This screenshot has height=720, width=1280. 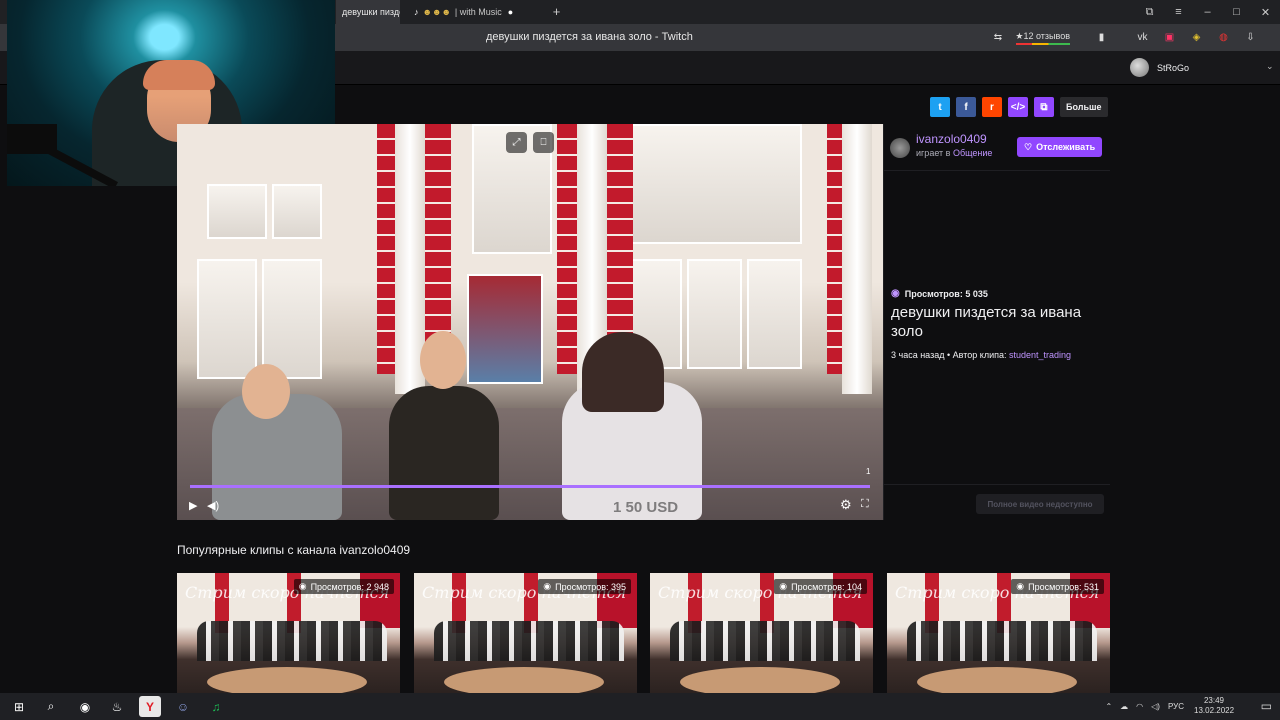 I want to click on facebook-icon: f, so click(x=966, y=107).